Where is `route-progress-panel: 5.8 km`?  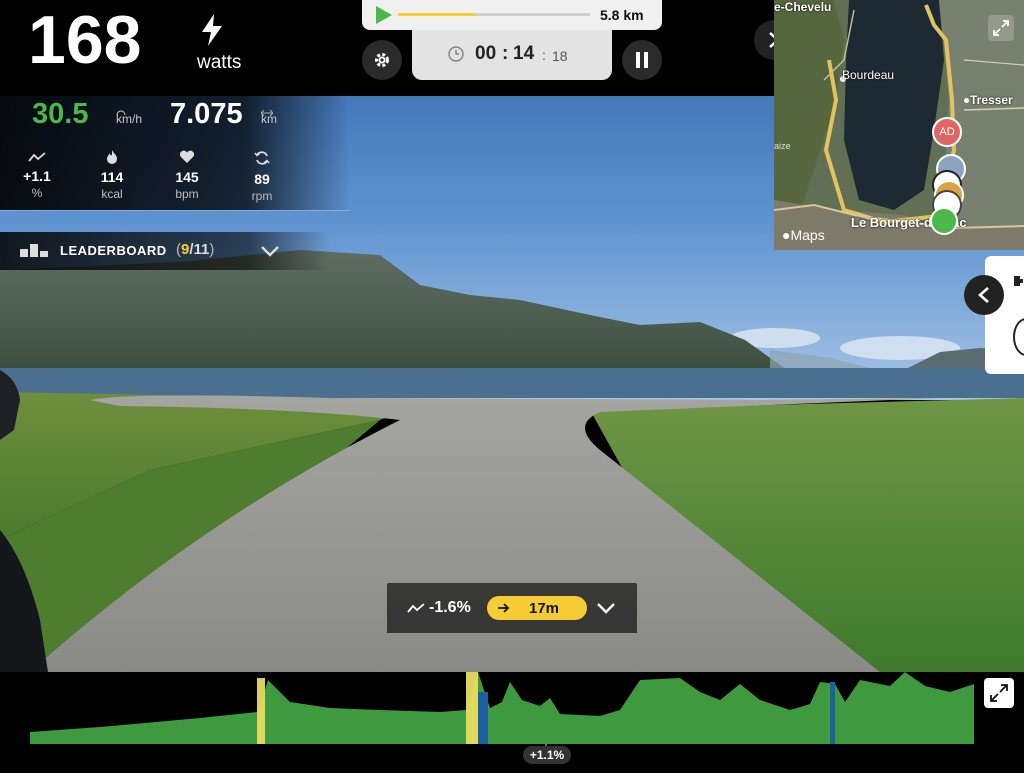 route-progress-panel: 5.8 km is located at coordinates (512, 15).